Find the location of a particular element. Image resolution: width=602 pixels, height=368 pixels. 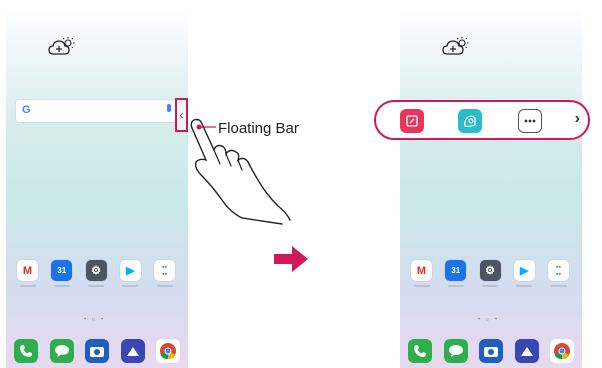

google-logo: G is located at coordinates (26, 110).